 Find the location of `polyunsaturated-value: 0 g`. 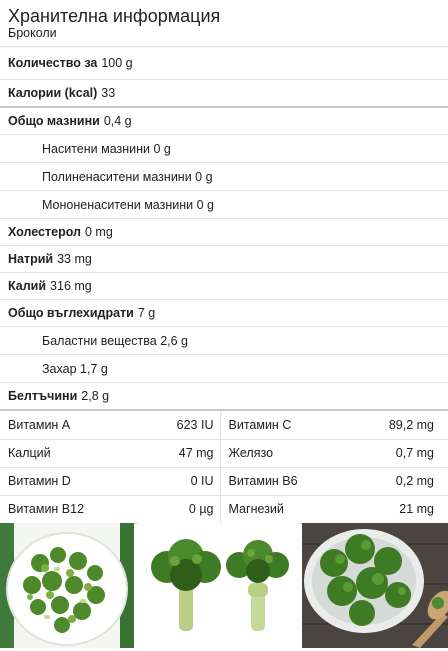

polyunsaturated-value: 0 g is located at coordinates (204, 176).